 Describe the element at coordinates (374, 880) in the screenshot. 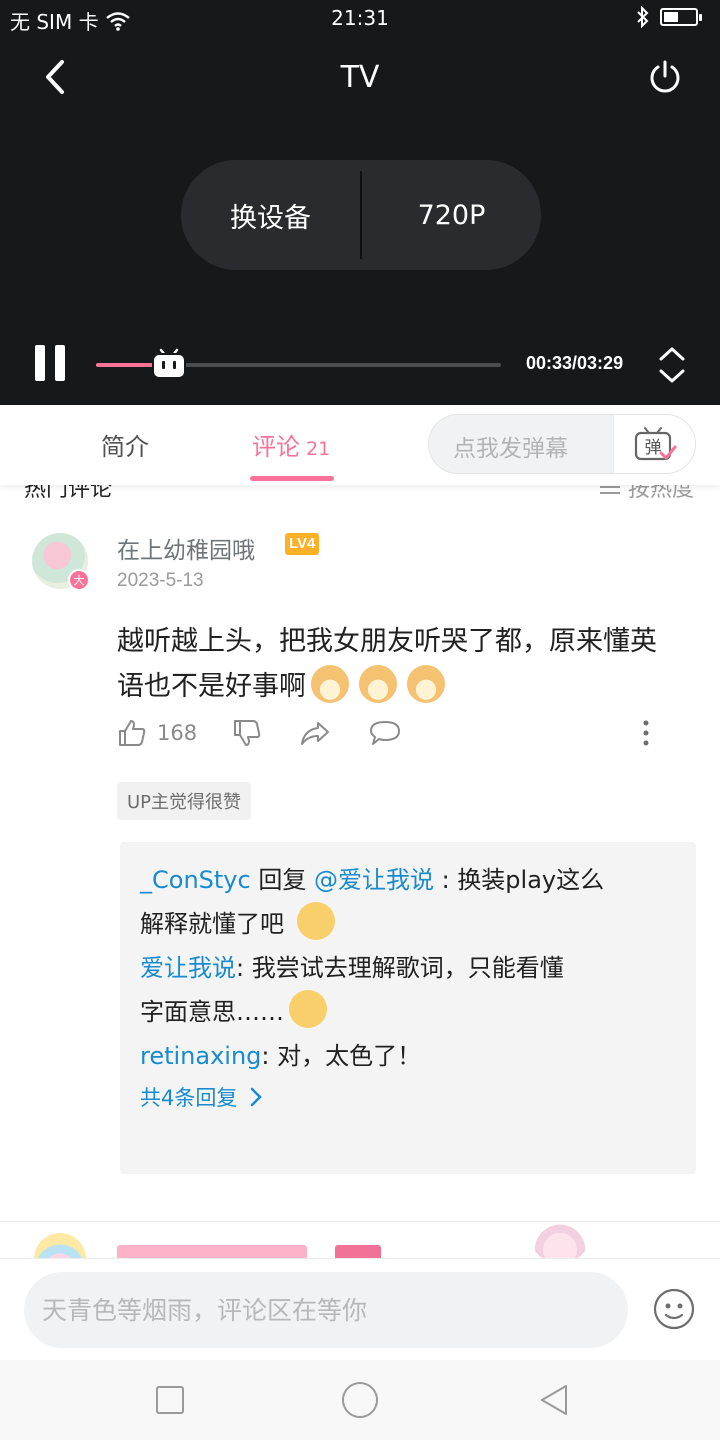

I see `reply-target: @爱让我说` at that location.